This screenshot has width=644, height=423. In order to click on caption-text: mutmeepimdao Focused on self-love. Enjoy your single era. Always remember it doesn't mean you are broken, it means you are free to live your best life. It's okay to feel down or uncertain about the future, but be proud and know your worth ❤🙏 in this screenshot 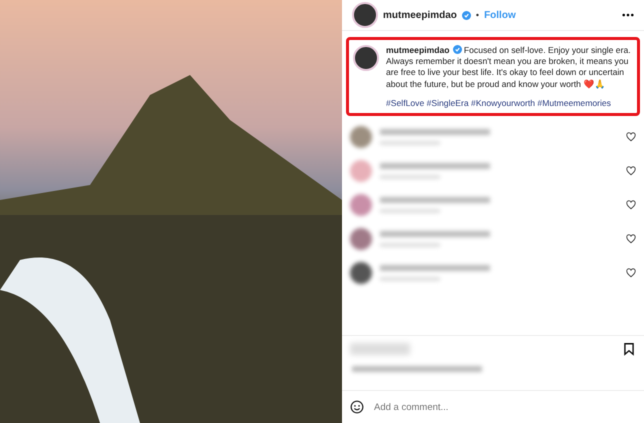, I will do `click(509, 67)`.